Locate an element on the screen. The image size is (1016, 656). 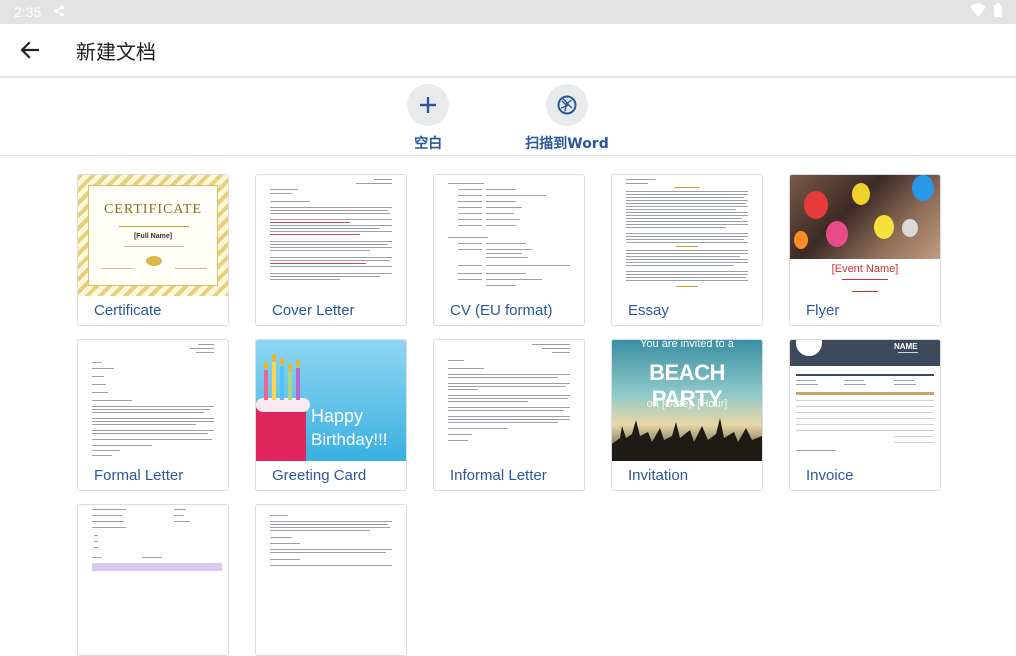
app-bar: 新建文档 is located at coordinates (508, 50).